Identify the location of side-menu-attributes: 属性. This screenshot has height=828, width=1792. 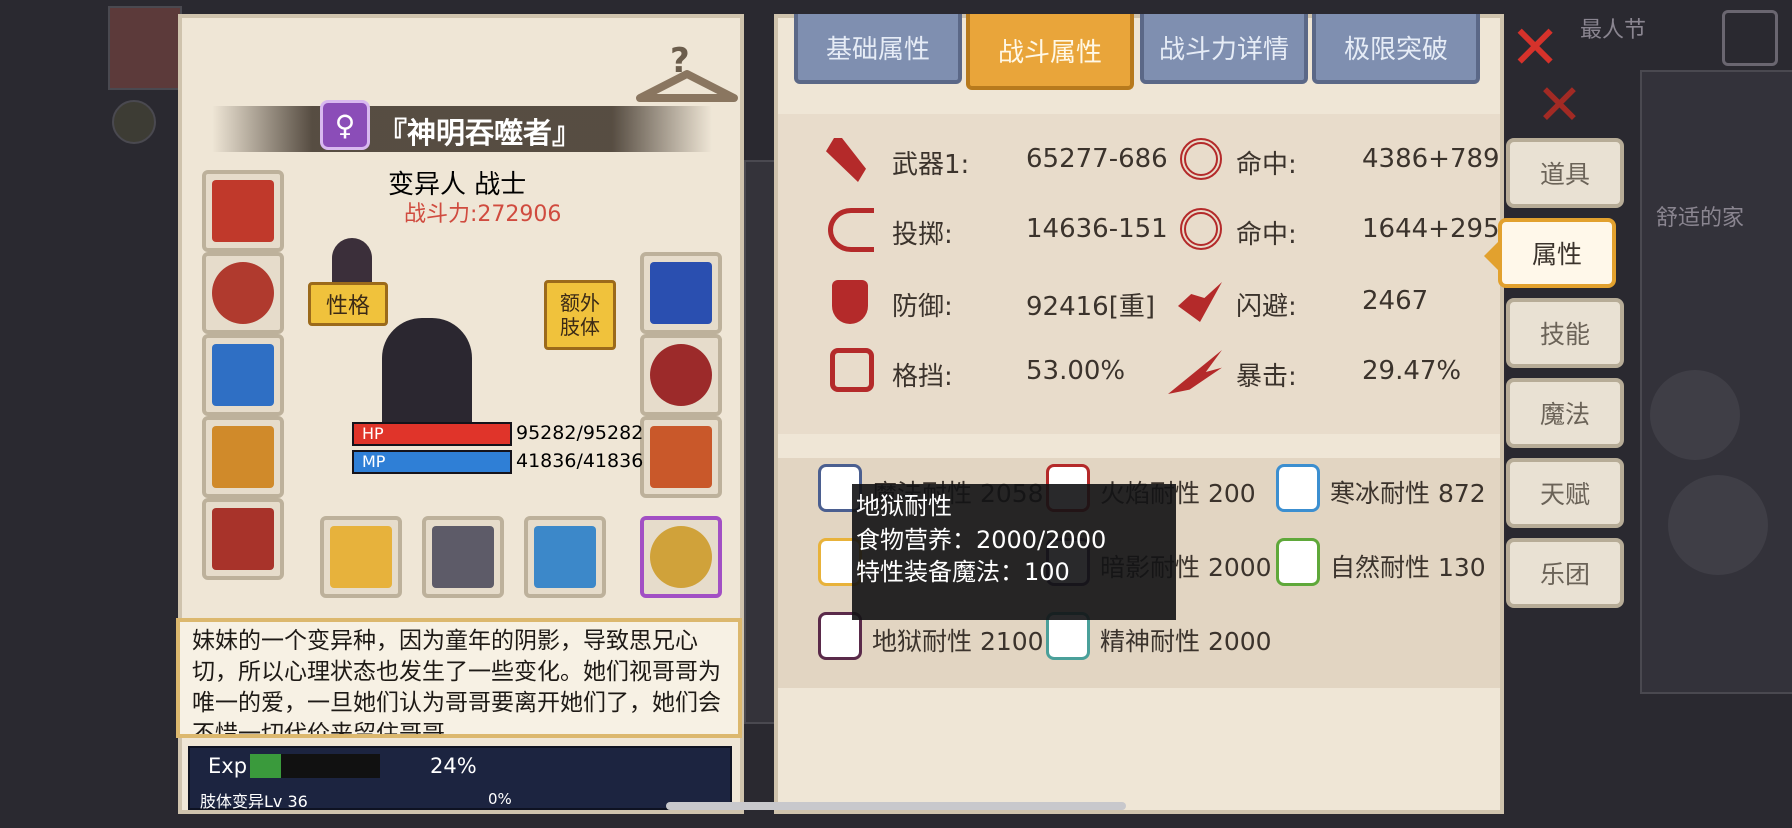
(1557, 253).